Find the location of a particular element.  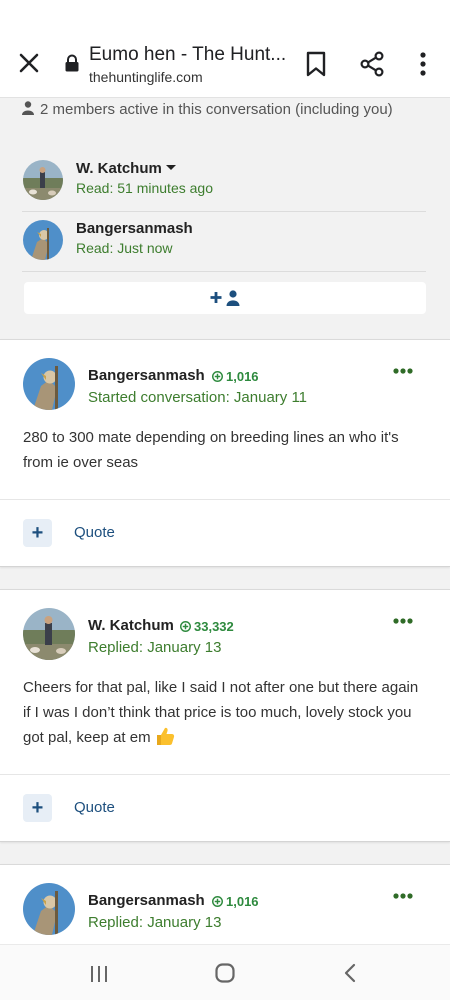

close-icon is located at coordinates (29, 63).